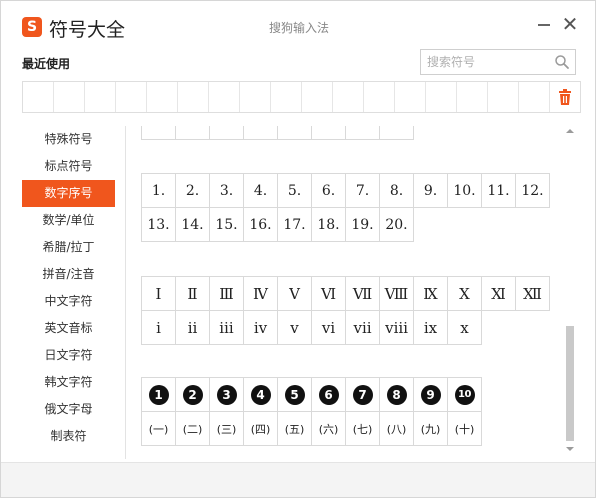 This screenshot has height=498, width=596. Describe the element at coordinates (570, 131) in the screenshot. I see `scroll-up-icon` at that location.